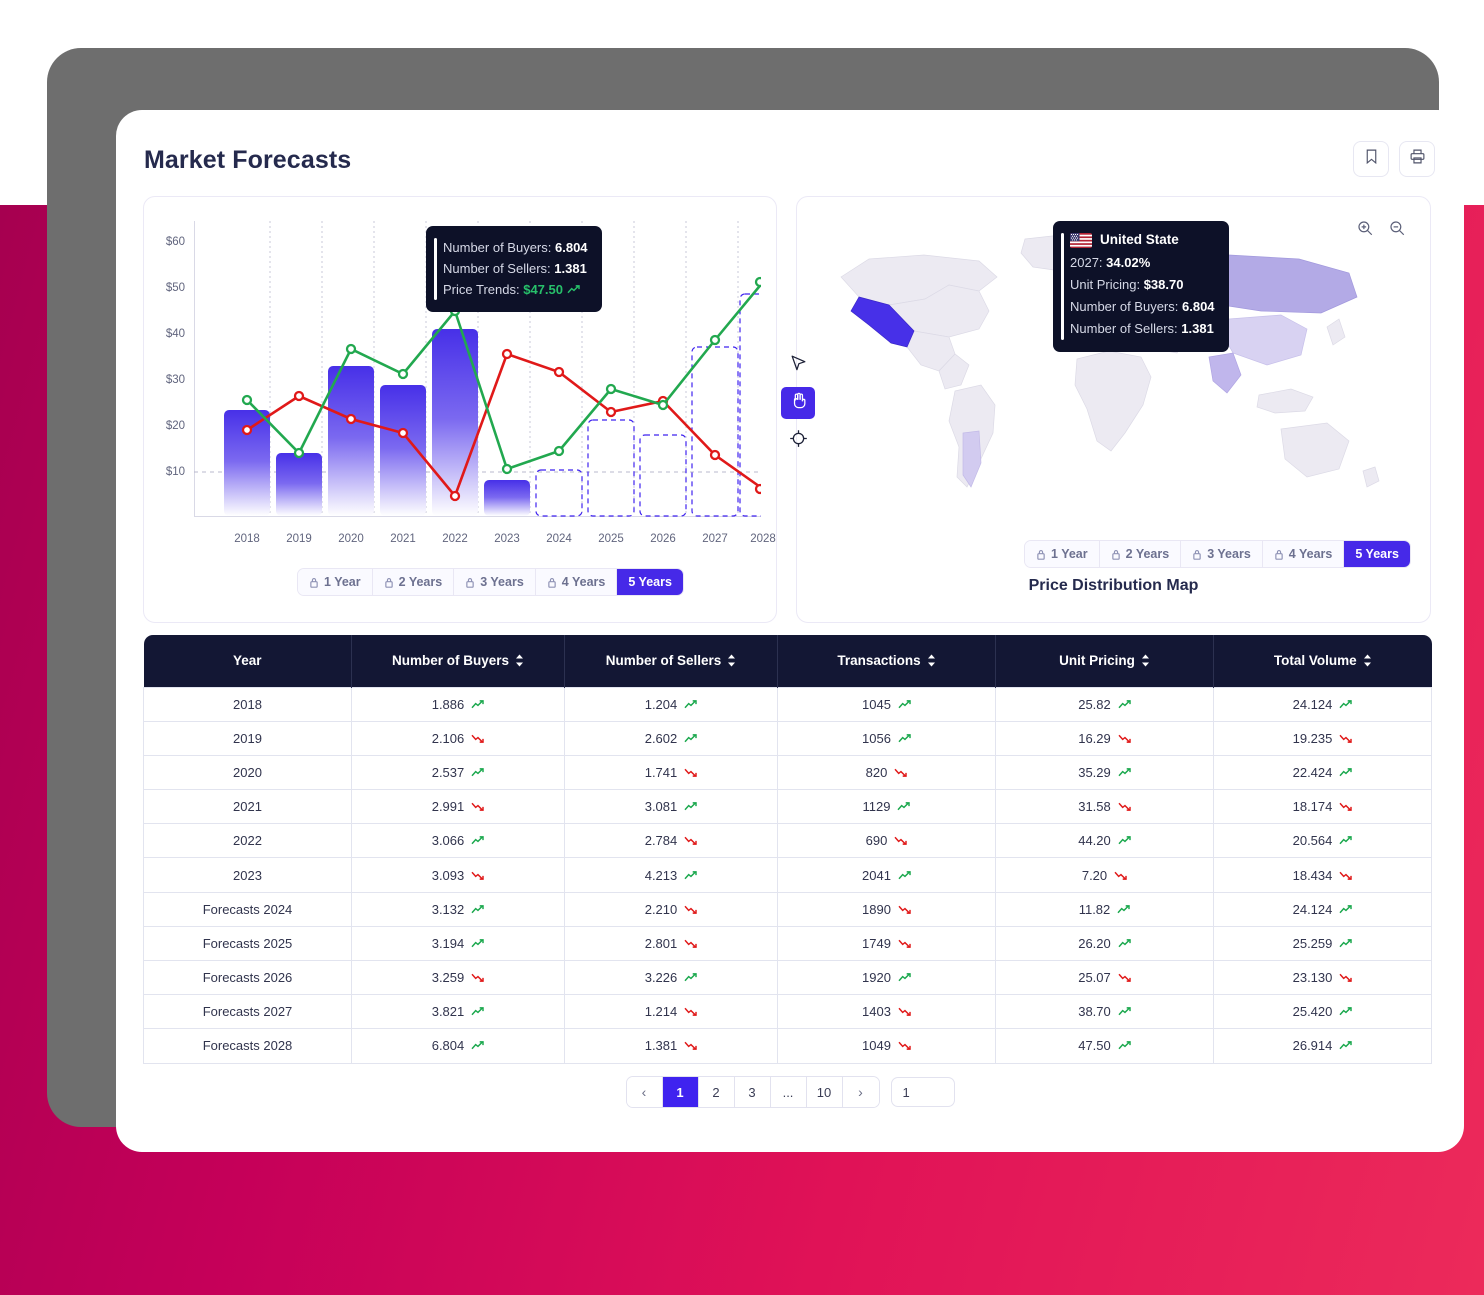 This screenshot has width=1484, height=1295. Describe the element at coordinates (248, 738) in the screenshot. I see `cell-year: 2019` at that location.